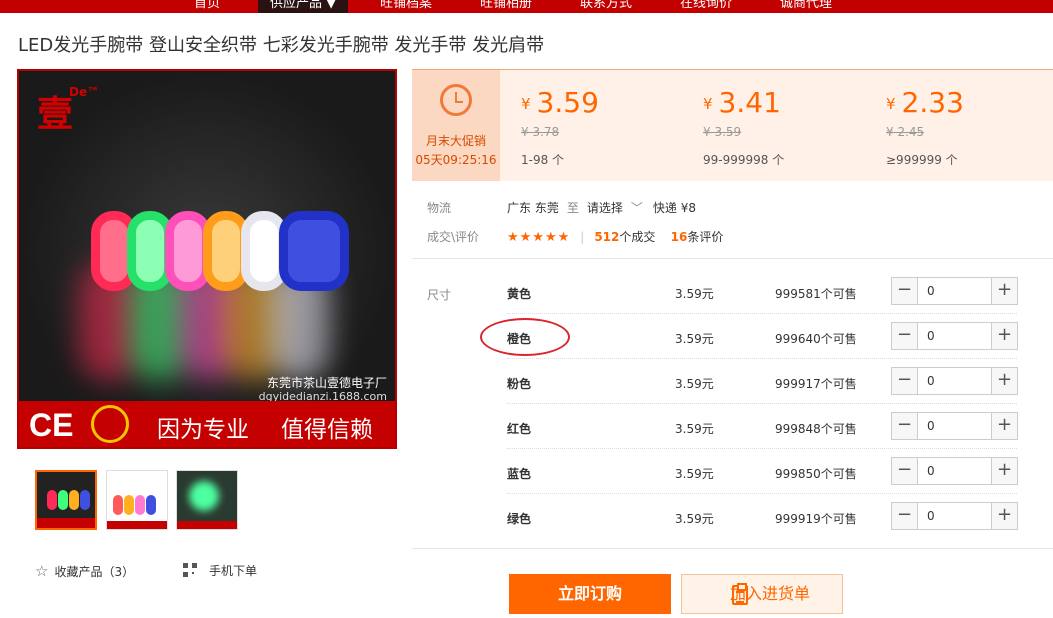 This screenshot has height=618, width=1053. Describe the element at coordinates (326, 383) in the screenshot. I see `shop-name: 东莞市茶山壹德电子厂` at that location.